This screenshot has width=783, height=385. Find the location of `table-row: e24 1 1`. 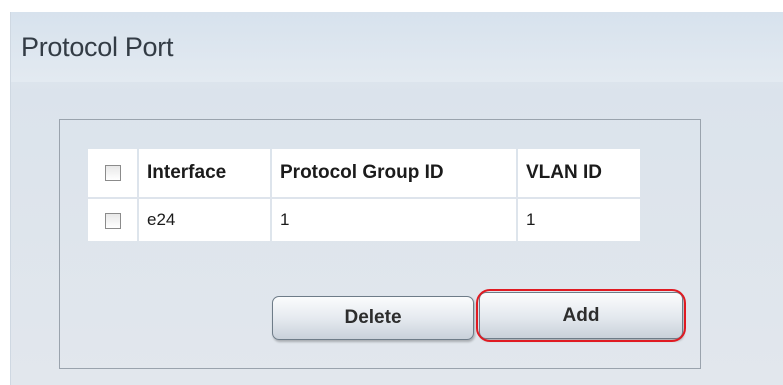

table-row: e24 1 1 is located at coordinates (364, 220).